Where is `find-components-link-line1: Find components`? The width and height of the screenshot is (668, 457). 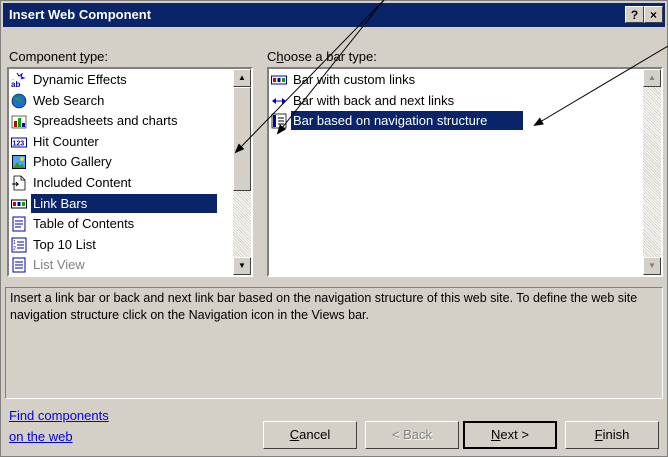 find-components-link-line1: Find components is located at coordinates (59, 415).